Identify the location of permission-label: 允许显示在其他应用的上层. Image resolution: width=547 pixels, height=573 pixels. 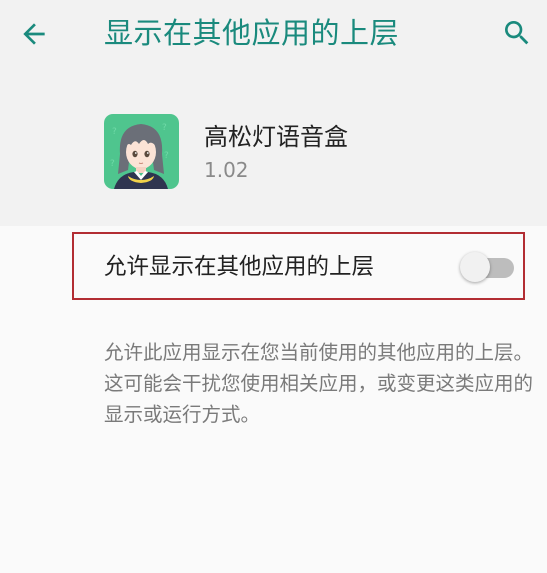
(239, 267).